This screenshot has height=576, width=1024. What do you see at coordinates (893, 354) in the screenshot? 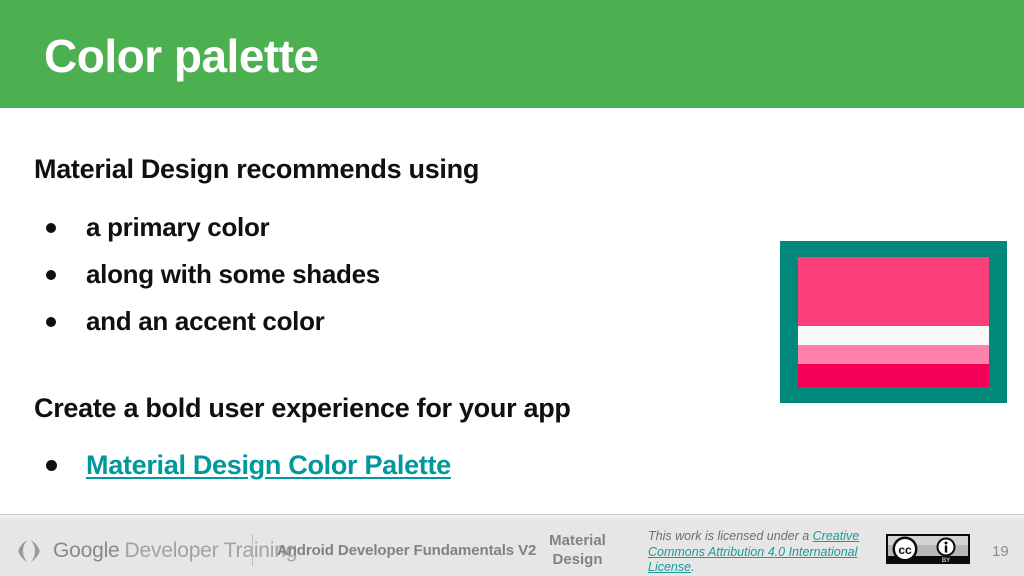
I see `swatch-band-light-pink` at bounding box center [893, 354].